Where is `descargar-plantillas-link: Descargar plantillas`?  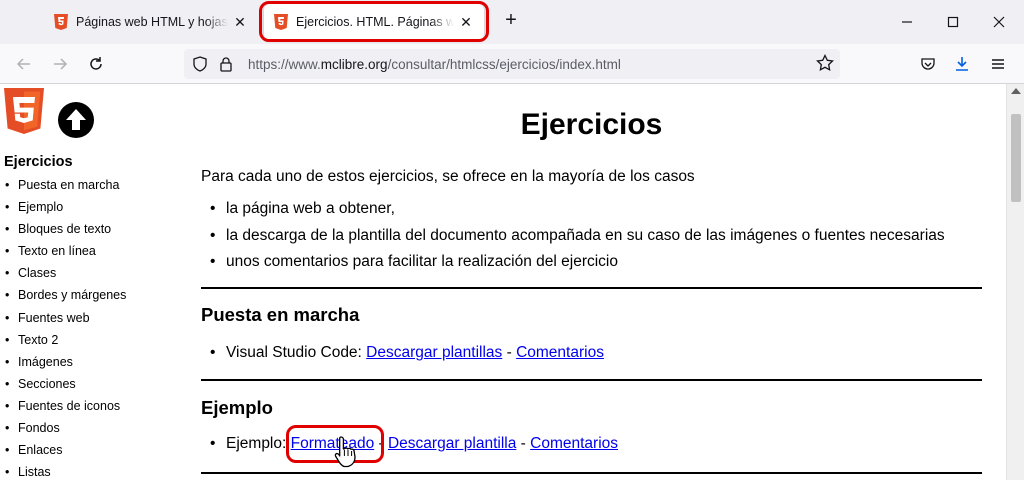
descargar-plantillas-link: Descargar plantillas is located at coordinates (434, 352).